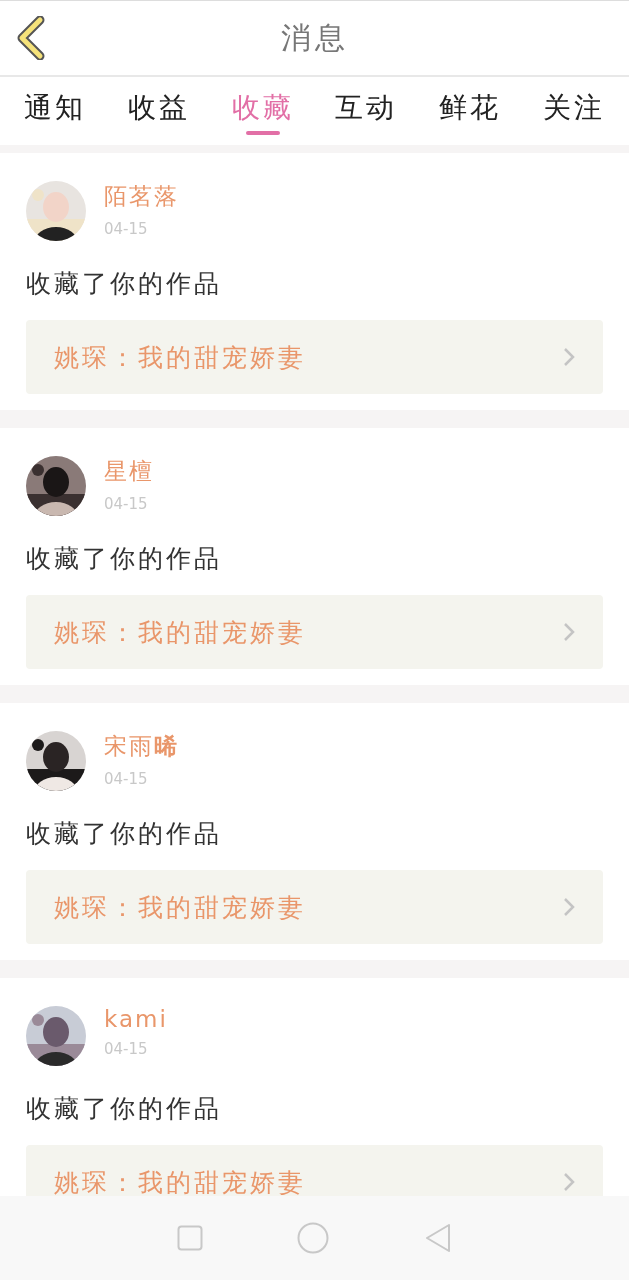 Image resolution: width=629 pixels, height=1280 pixels. I want to click on tab: 收益, so click(158, 111).